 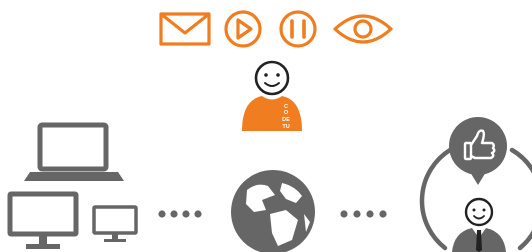 What do you see at coordinates (115, 223) in the screenshot?
I see `small-monitor-icon` at bounding box center [115, 223].